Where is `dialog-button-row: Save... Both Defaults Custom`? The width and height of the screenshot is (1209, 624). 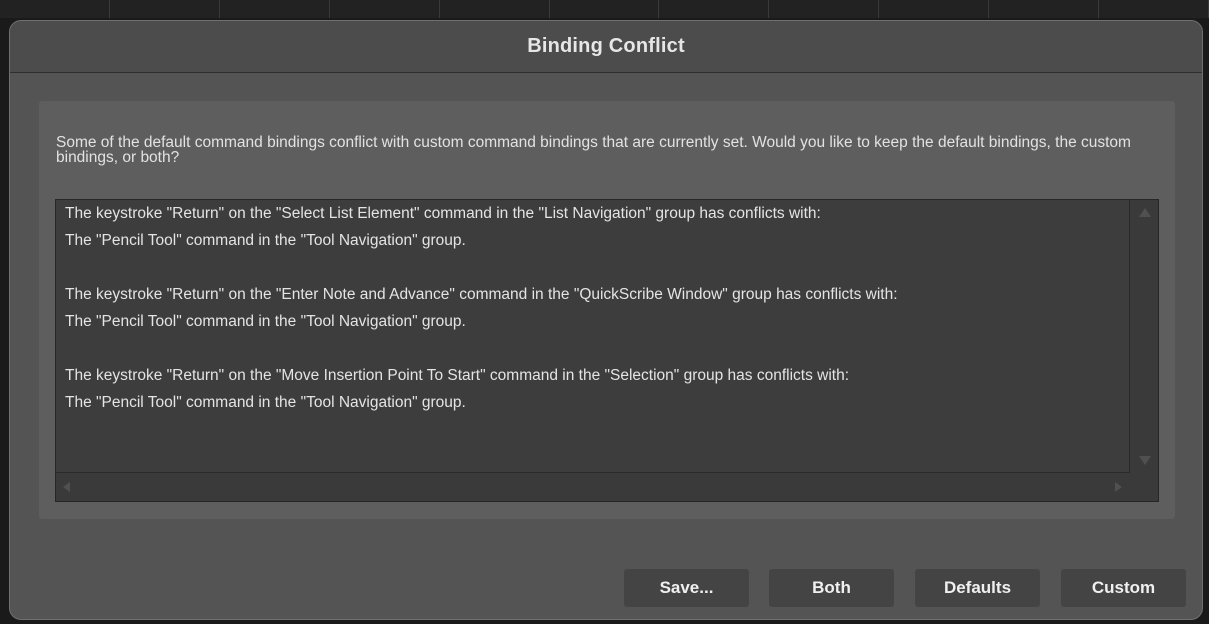 dialog-button-row: Save... Both Defaults Custom is located at coordinates (606, 589).